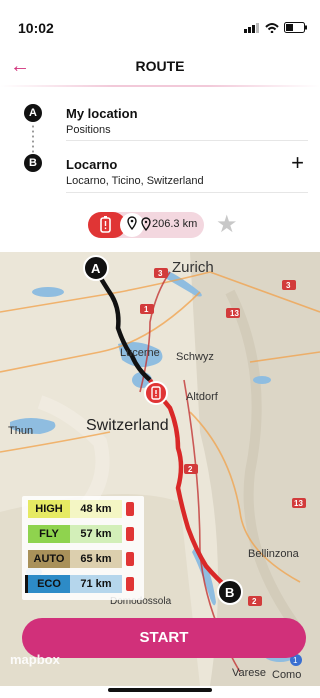 The image size is (320, 698). What do you see at coordinates (35, 659) in the screenshot?
I see `mapbox-logo: mapbox` at bounding box center [35, 659].